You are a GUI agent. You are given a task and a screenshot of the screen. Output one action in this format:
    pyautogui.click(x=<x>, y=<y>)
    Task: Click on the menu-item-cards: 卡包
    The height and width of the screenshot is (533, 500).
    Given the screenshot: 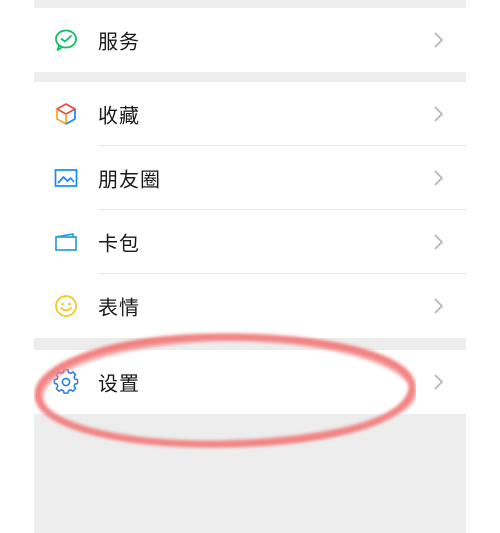 What is the action you would take?
    pyautogui.click(x=250, y=242)
    